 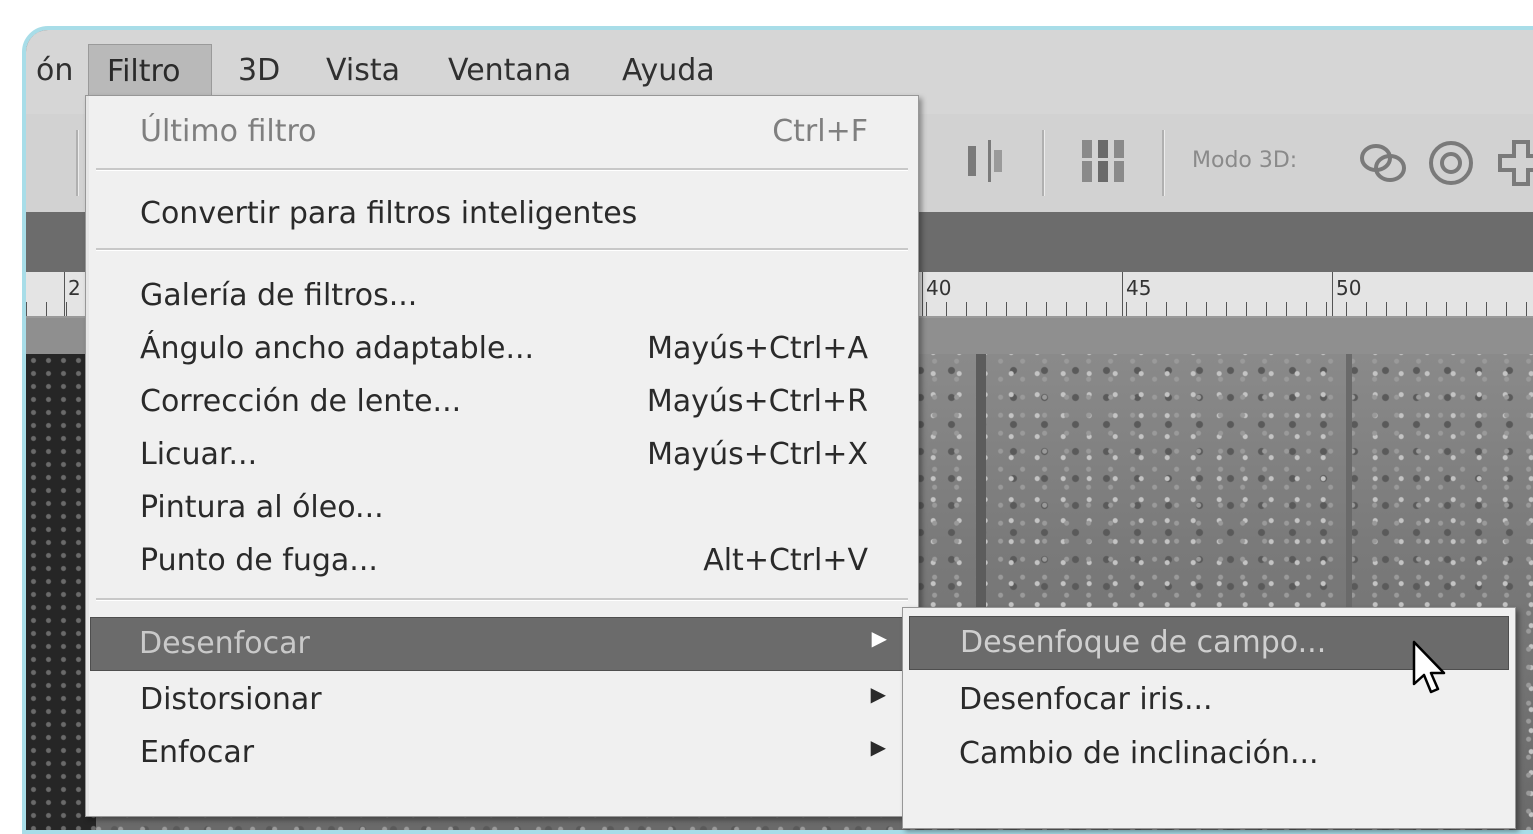 What do you see at coordinates (1139, 288) in the screenshot?
I see `ruler-label: 45` at bounding box center [1139, 288].